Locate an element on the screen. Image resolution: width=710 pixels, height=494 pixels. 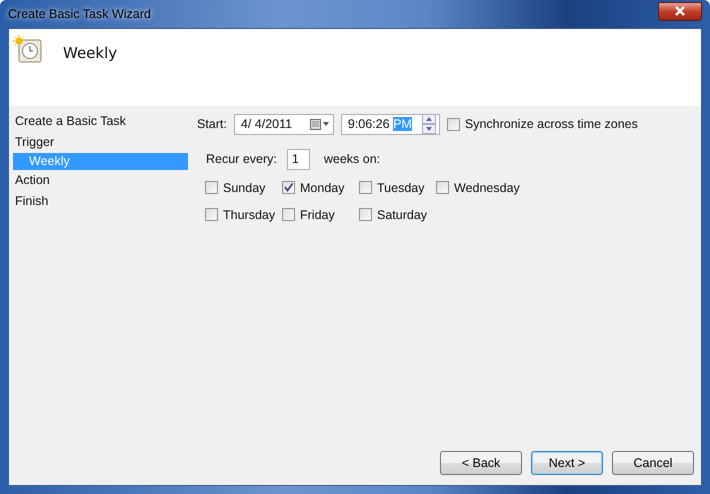
close-button is located at coordinates (680, 11).